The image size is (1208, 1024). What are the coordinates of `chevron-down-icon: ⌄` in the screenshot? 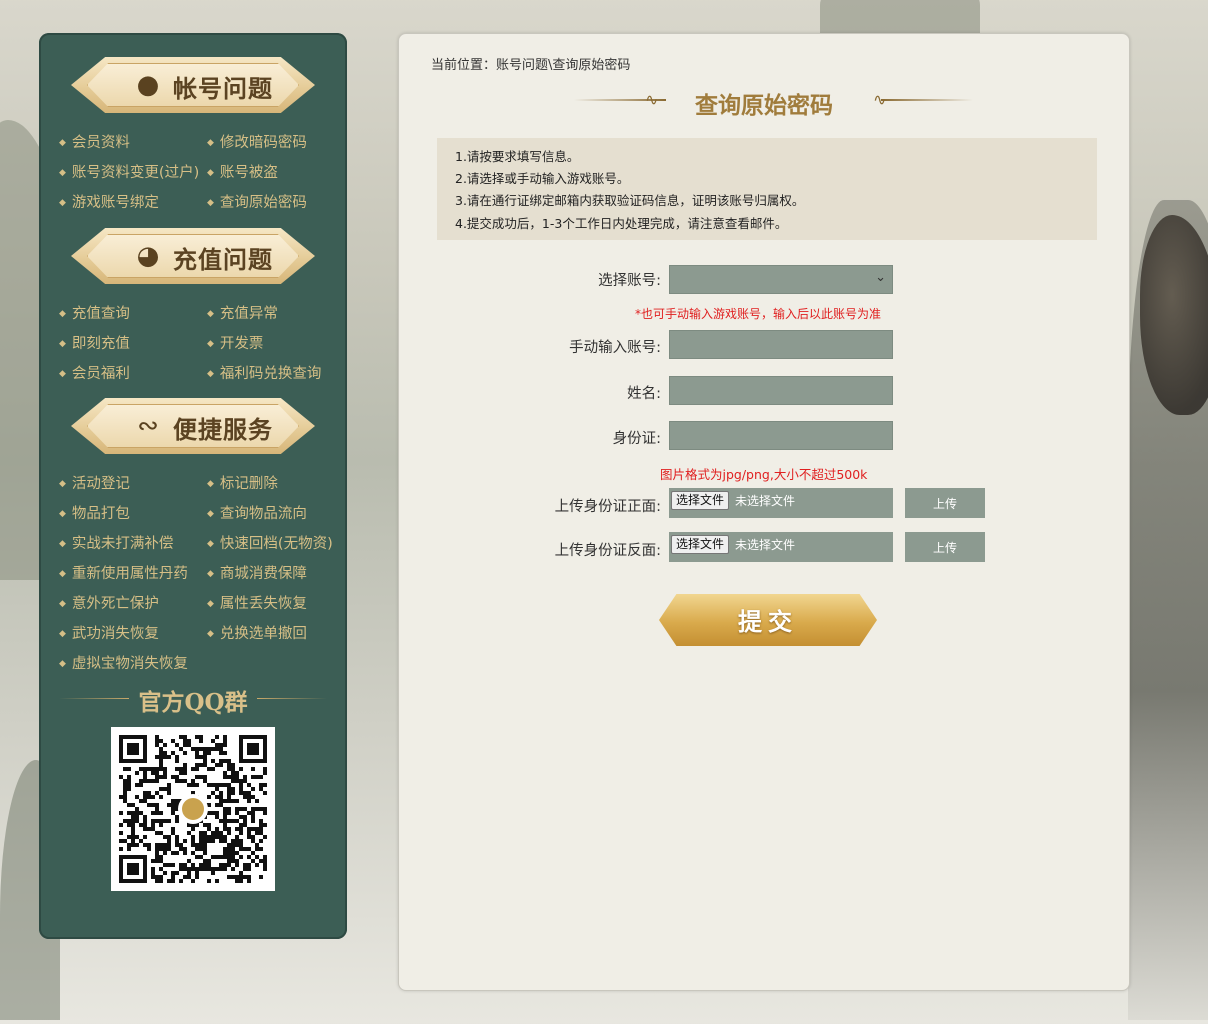 It's located at (880, 277).